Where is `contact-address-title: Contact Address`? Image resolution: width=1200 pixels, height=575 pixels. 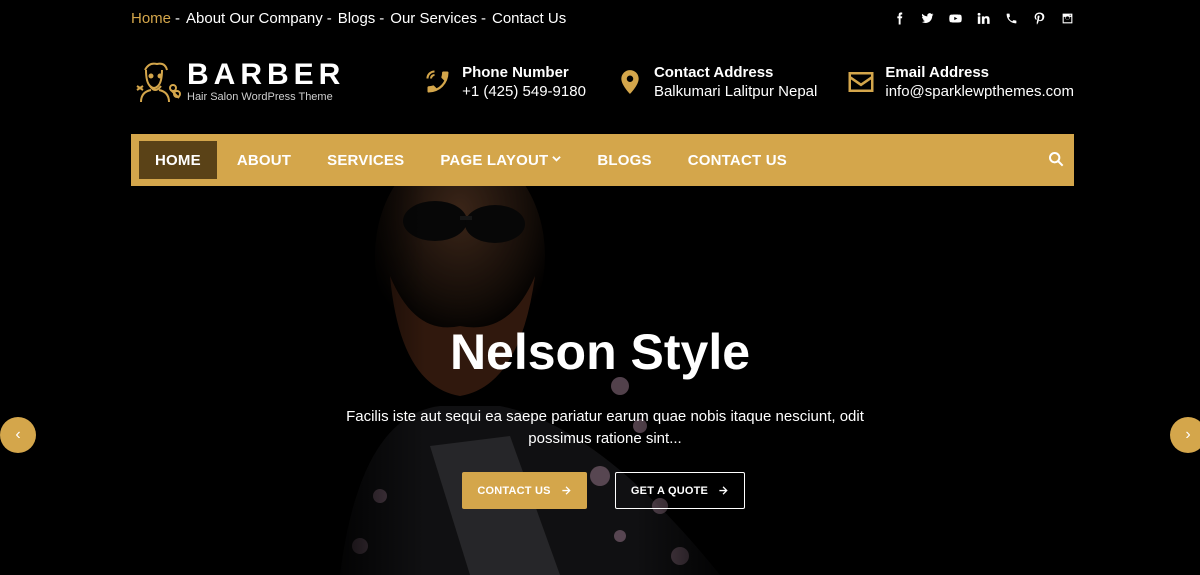
contact-address-title: Contact Address is located at coordinates (713, 72).